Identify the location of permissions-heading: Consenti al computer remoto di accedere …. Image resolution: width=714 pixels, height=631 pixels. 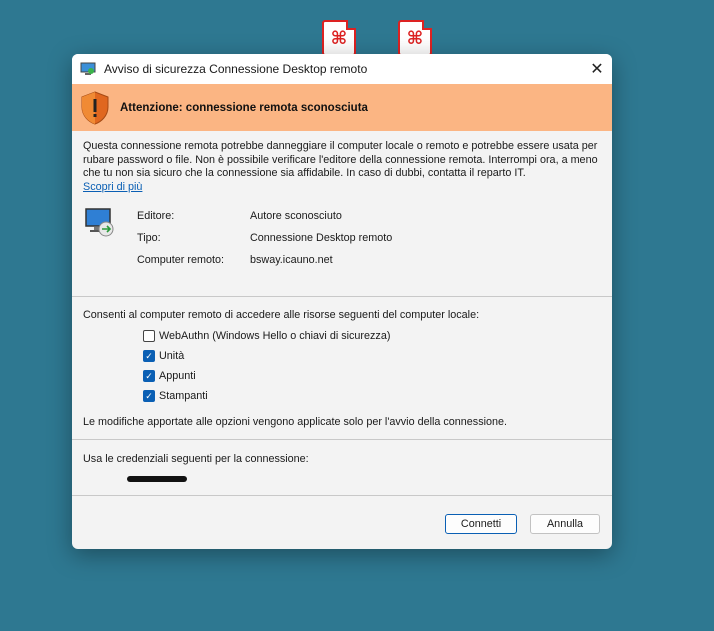
(281, 315).